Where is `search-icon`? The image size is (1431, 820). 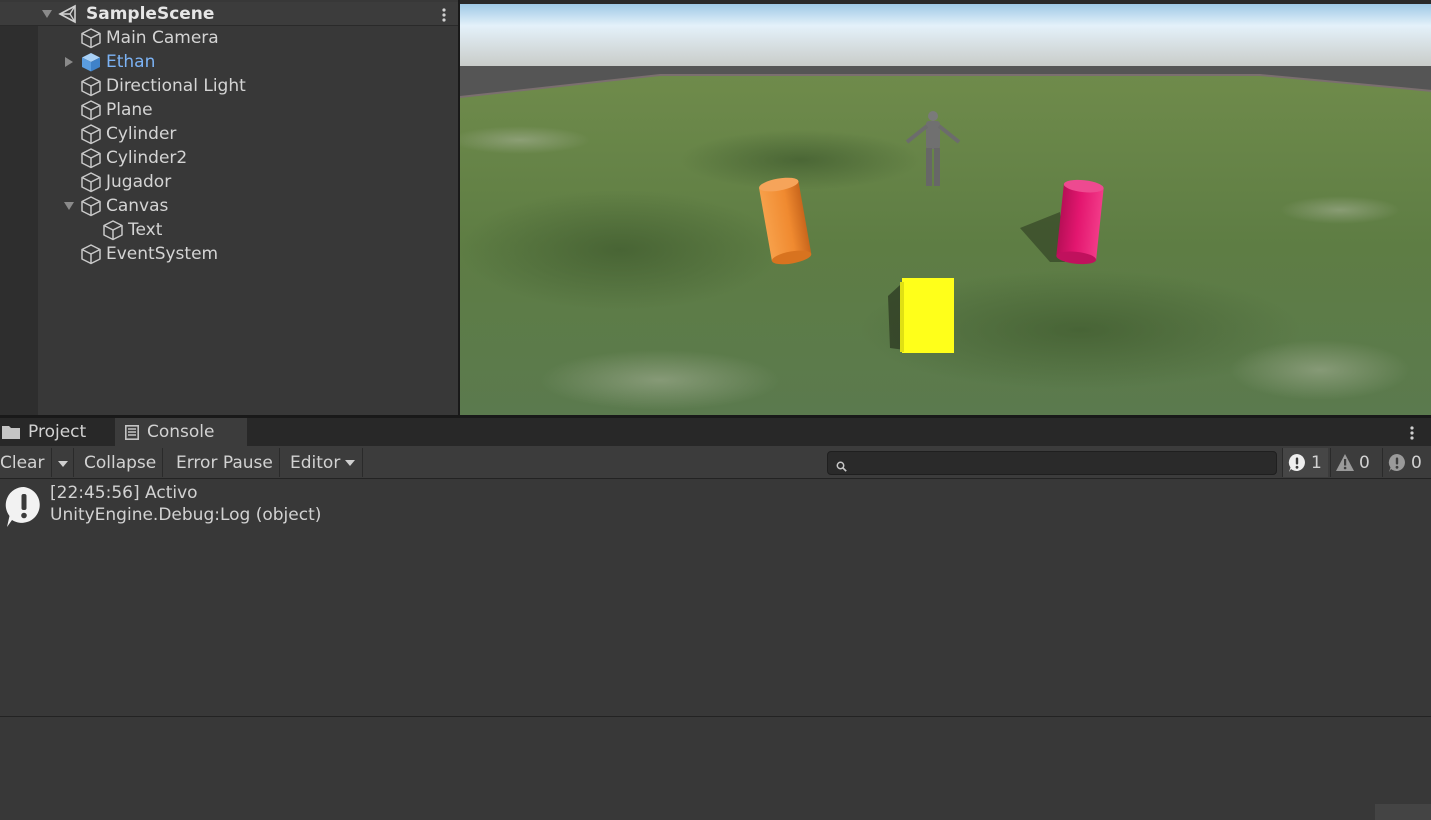 search-icon is located at coordinates (841, 465).